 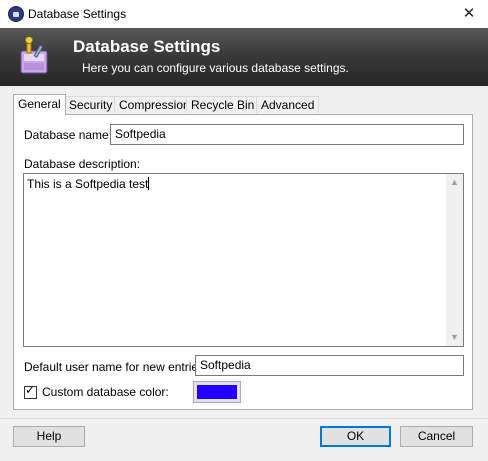 I want to click on description-text: This is a Softpedia test, so click(x=88, y=184).